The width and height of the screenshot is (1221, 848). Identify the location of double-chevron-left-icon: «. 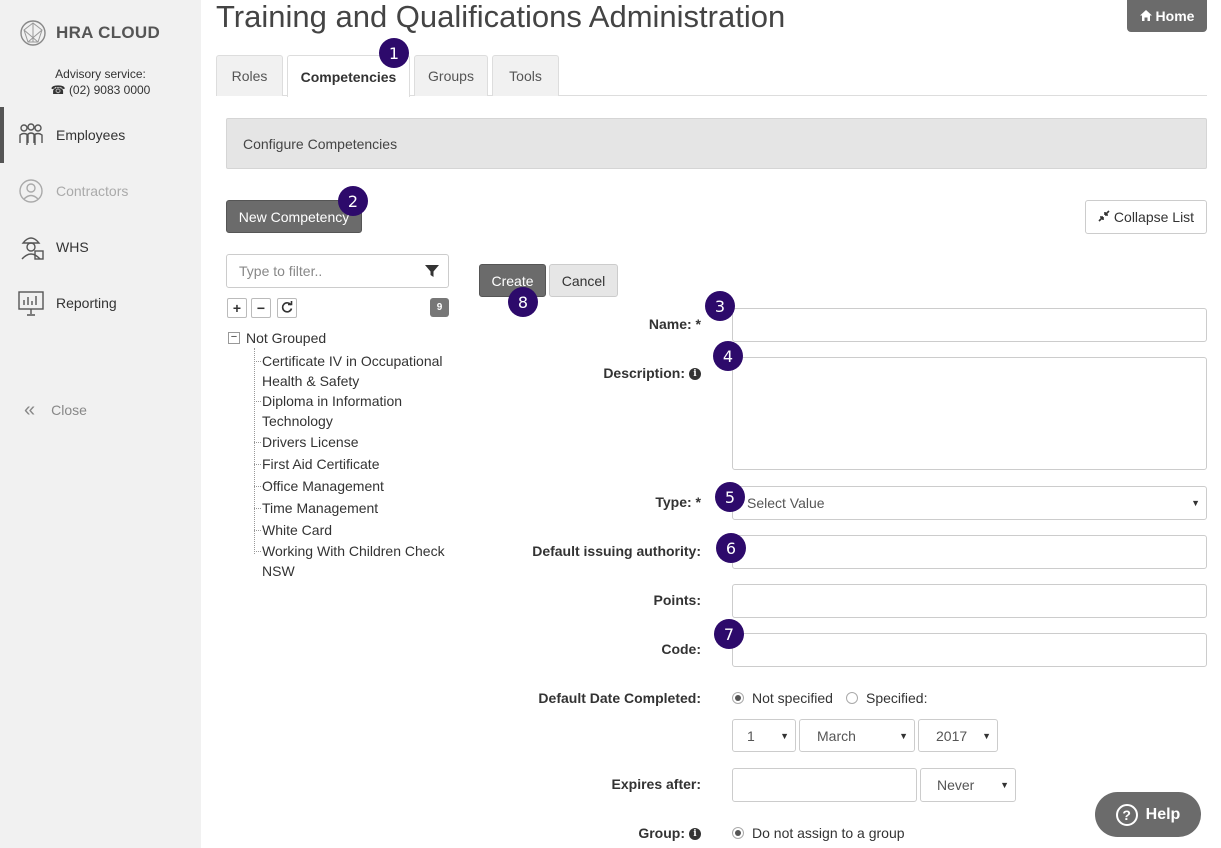
(30, 409).